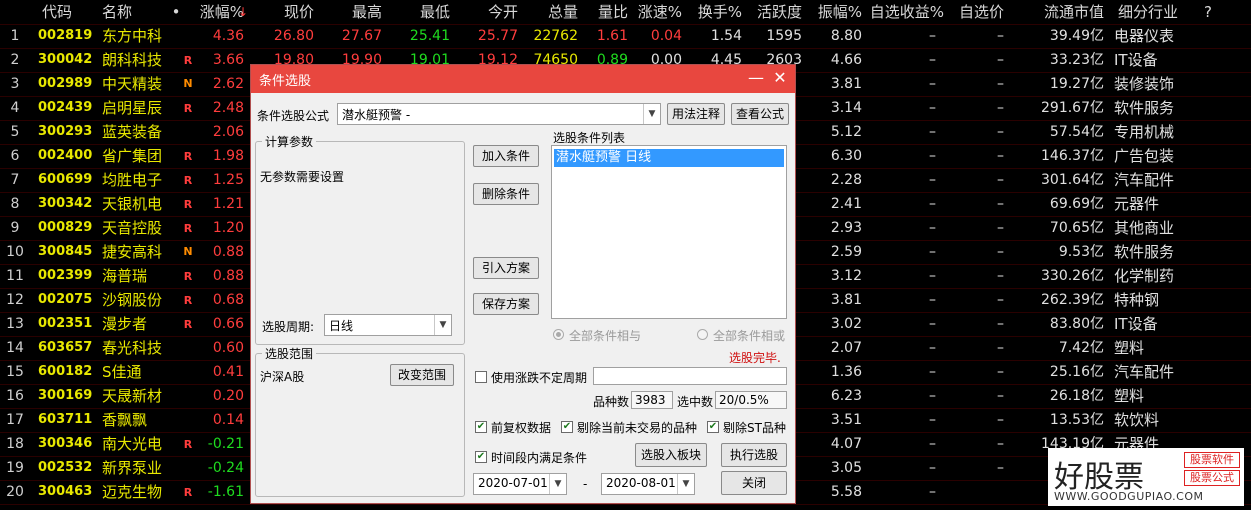 This screenshot has width=1251, height=510. I want to click on cell-amp: 1.36, so click(846, 372).